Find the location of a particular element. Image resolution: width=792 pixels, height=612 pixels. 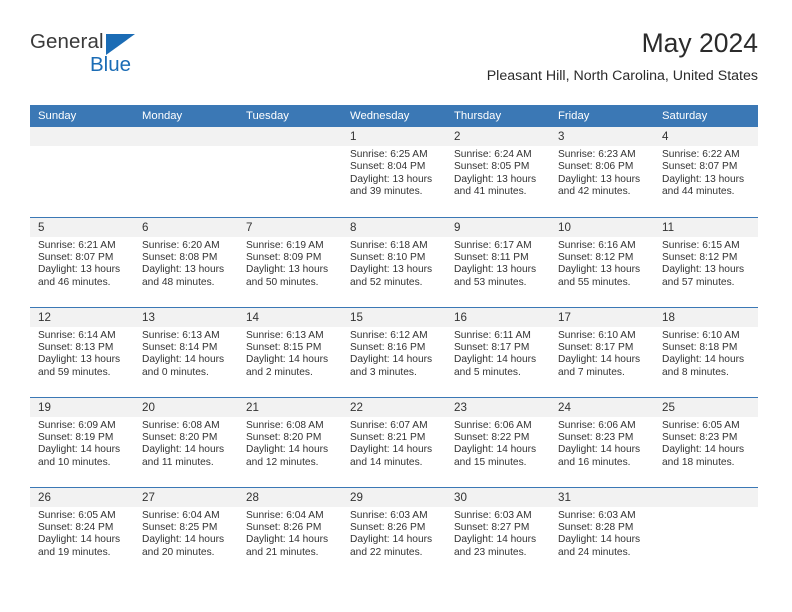

day-daylight-text: and 55 minutes. is located at coordinates (594, 282).